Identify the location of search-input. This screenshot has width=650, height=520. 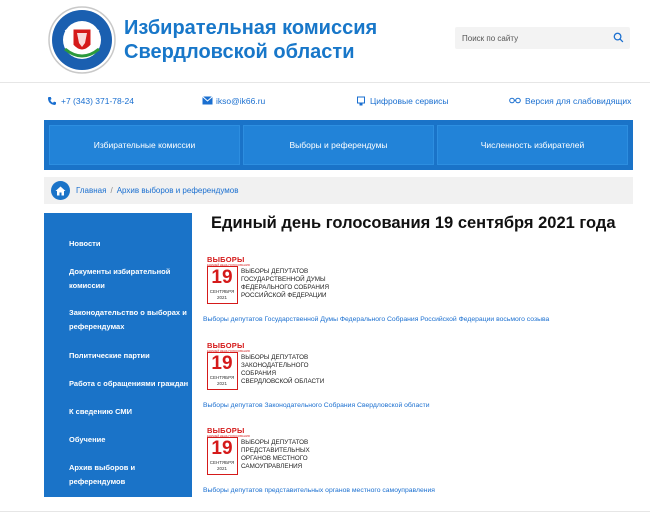
(530, 38).